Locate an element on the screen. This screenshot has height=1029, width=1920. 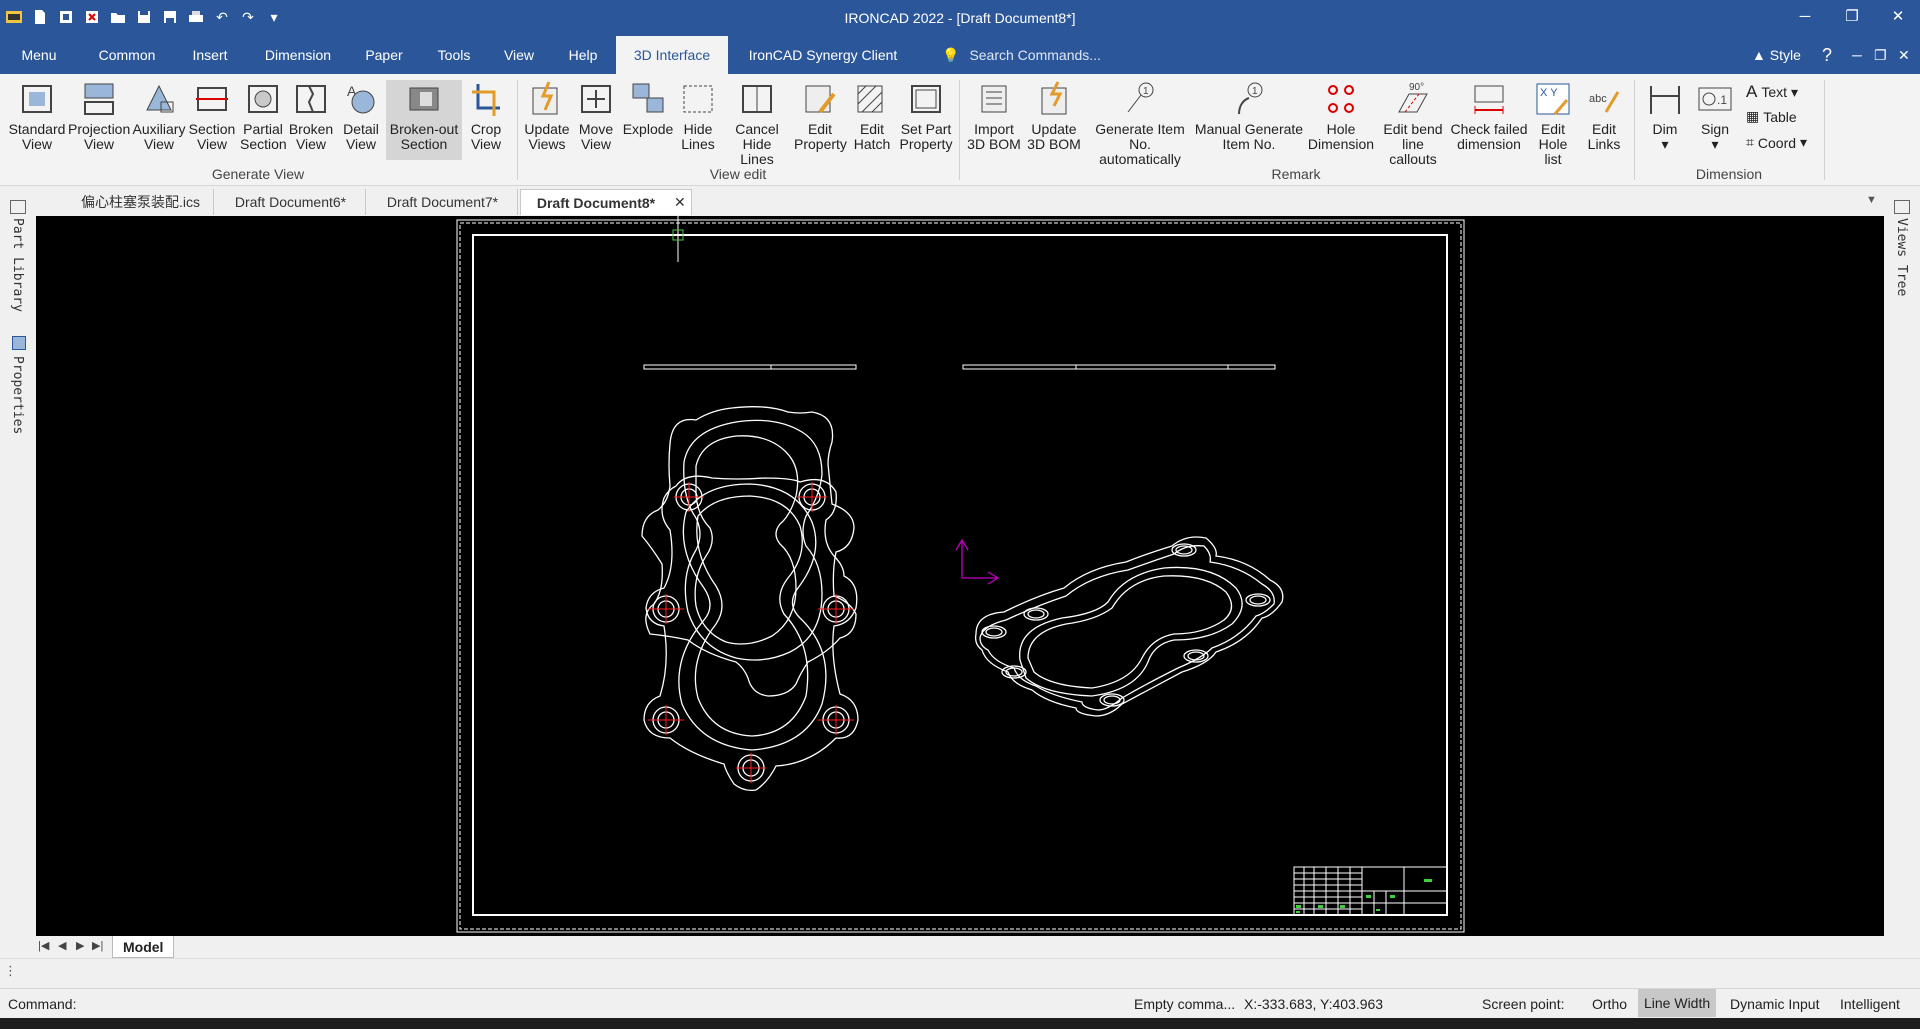
doc-minimize-icon: ─ is located at coordinates (1857, 55).